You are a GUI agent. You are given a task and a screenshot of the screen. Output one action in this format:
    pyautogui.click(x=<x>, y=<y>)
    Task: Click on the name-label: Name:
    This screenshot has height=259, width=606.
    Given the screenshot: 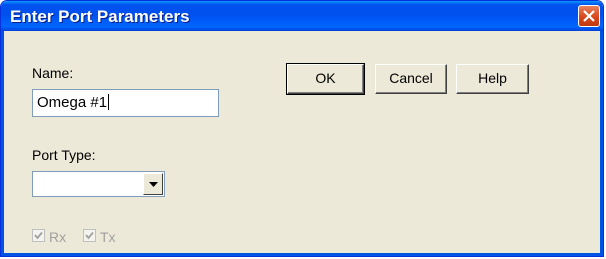 What is the action you would take?
    pyautogui.click(x=53, y=73)
    